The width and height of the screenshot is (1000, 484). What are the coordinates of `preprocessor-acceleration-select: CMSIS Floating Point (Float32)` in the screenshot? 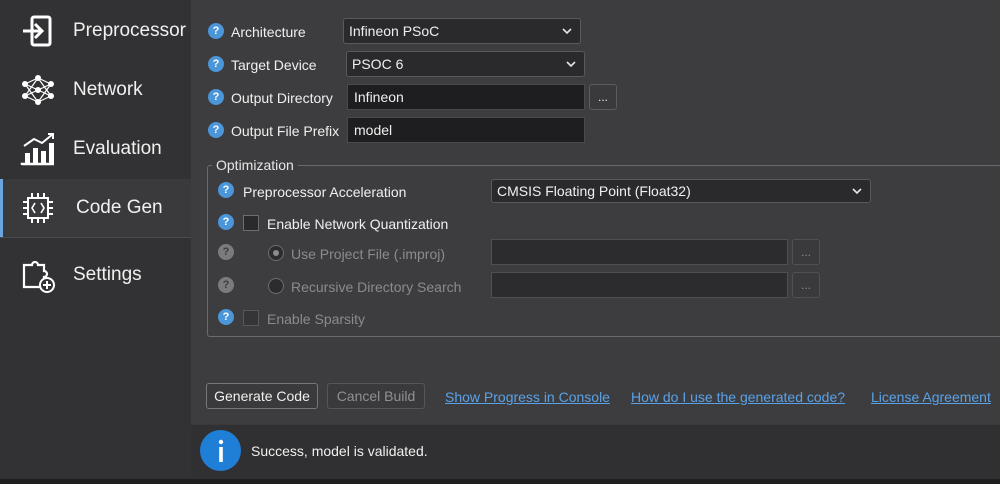 It's located at (681, 191).